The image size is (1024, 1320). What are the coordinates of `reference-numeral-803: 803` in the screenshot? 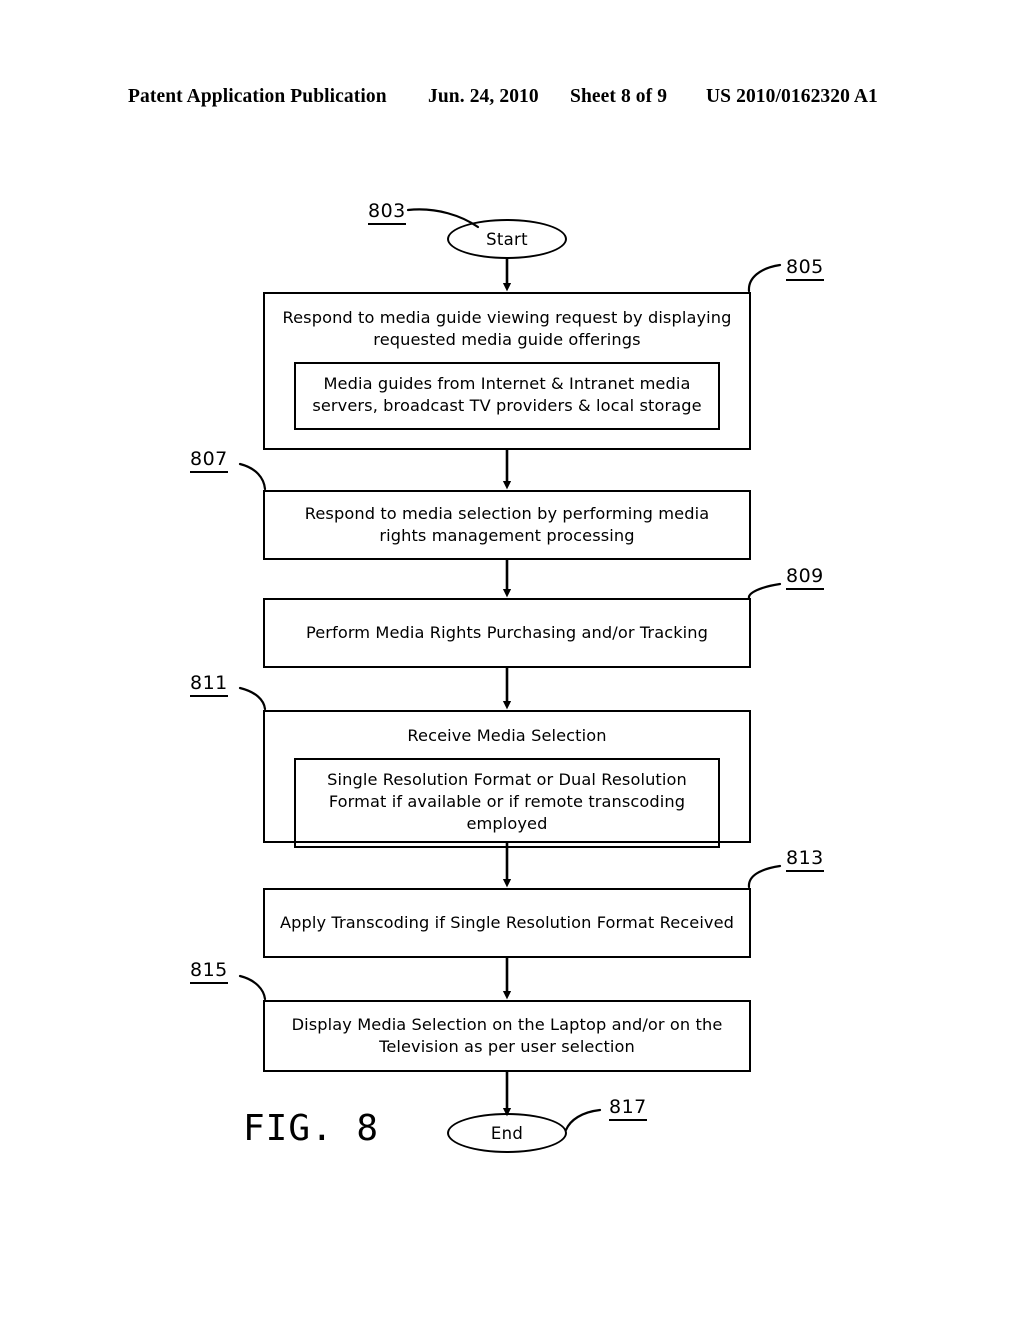 It's located at (387, 213).